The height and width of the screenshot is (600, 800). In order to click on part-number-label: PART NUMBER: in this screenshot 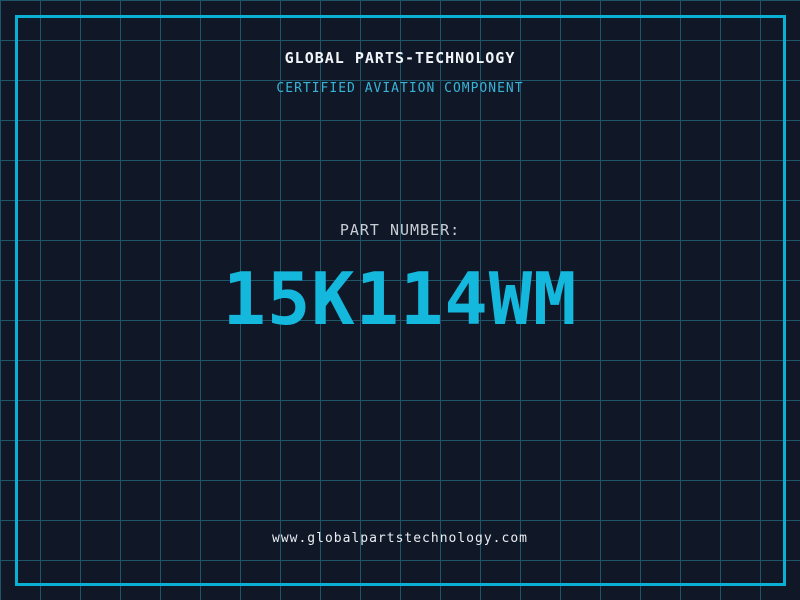, I will do `click(400, 230)`.